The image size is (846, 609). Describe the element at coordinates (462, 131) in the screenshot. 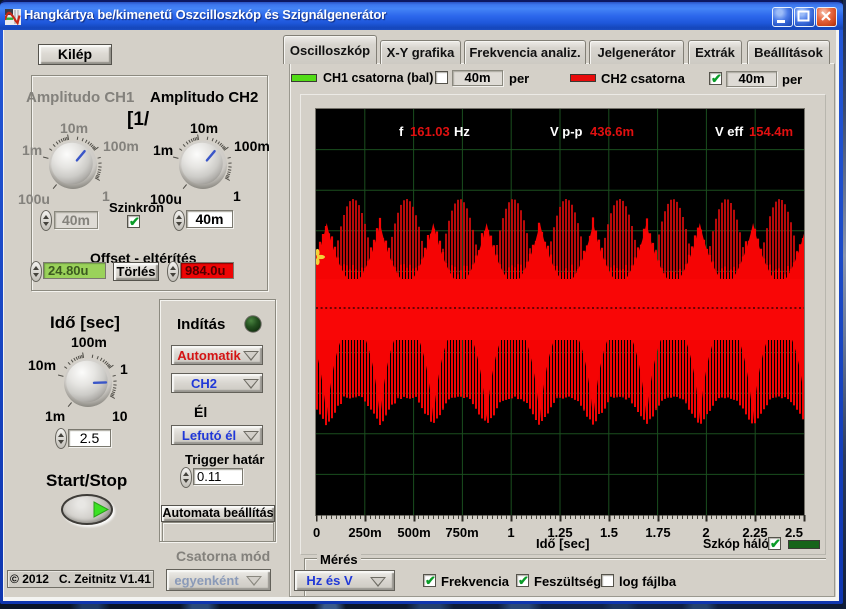

I see `svg-text: Hz` at that location.